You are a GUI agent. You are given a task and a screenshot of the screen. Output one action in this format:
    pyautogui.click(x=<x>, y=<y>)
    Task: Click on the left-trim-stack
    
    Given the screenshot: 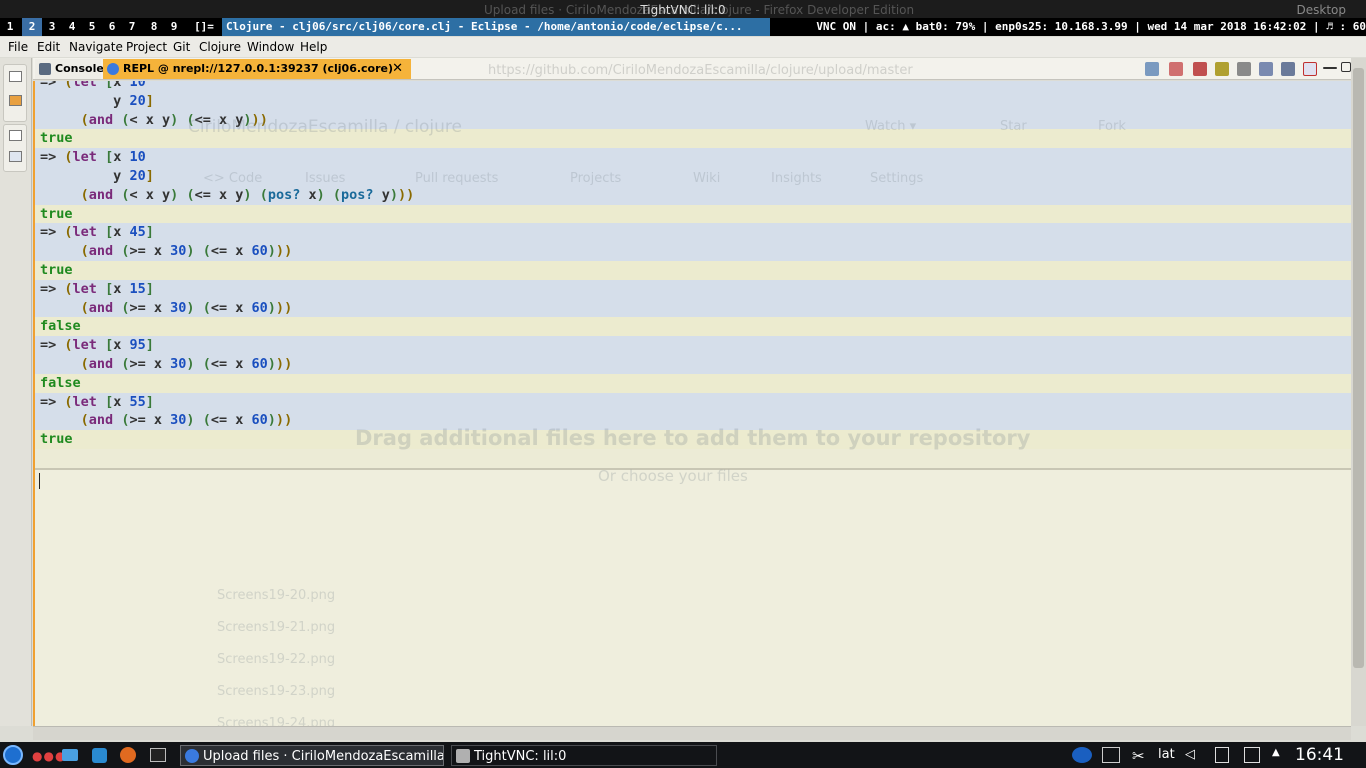 What is the action you would take?
    pyautogui.click(x=16, y=392)
    